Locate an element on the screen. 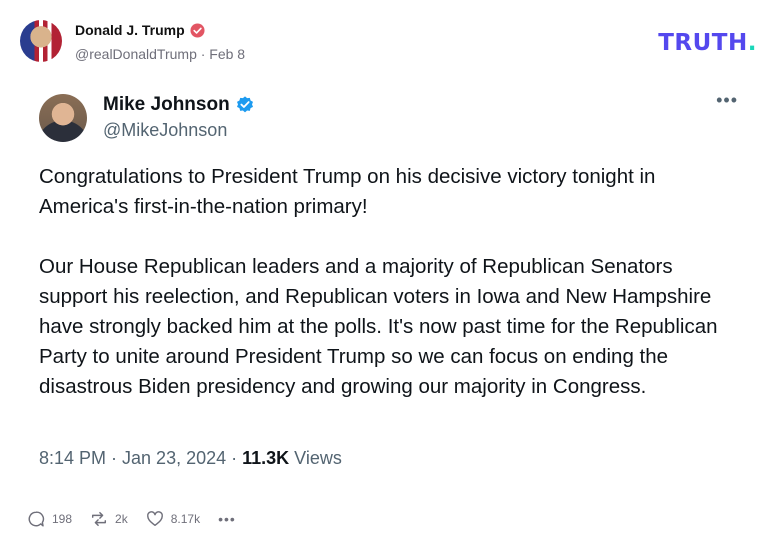  action-bar: 198 2k 8.17k ••• is located at coordinates (131, 519).